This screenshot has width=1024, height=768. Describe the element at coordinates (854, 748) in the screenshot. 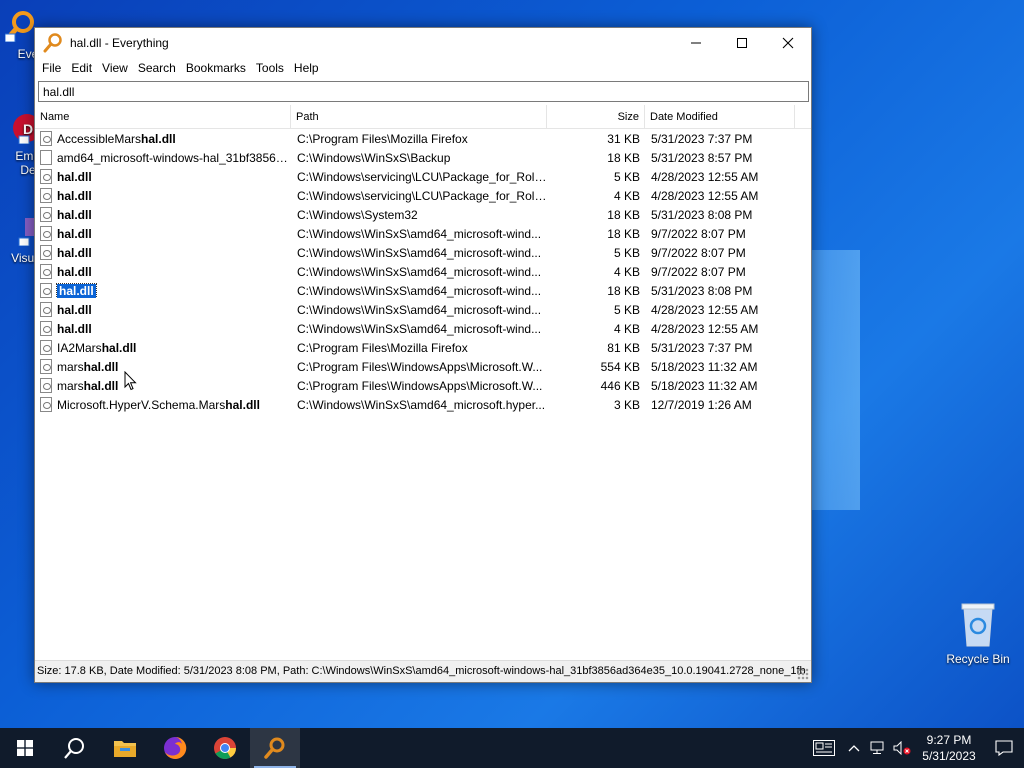

I see `show-hidden-icons-button` at that location.